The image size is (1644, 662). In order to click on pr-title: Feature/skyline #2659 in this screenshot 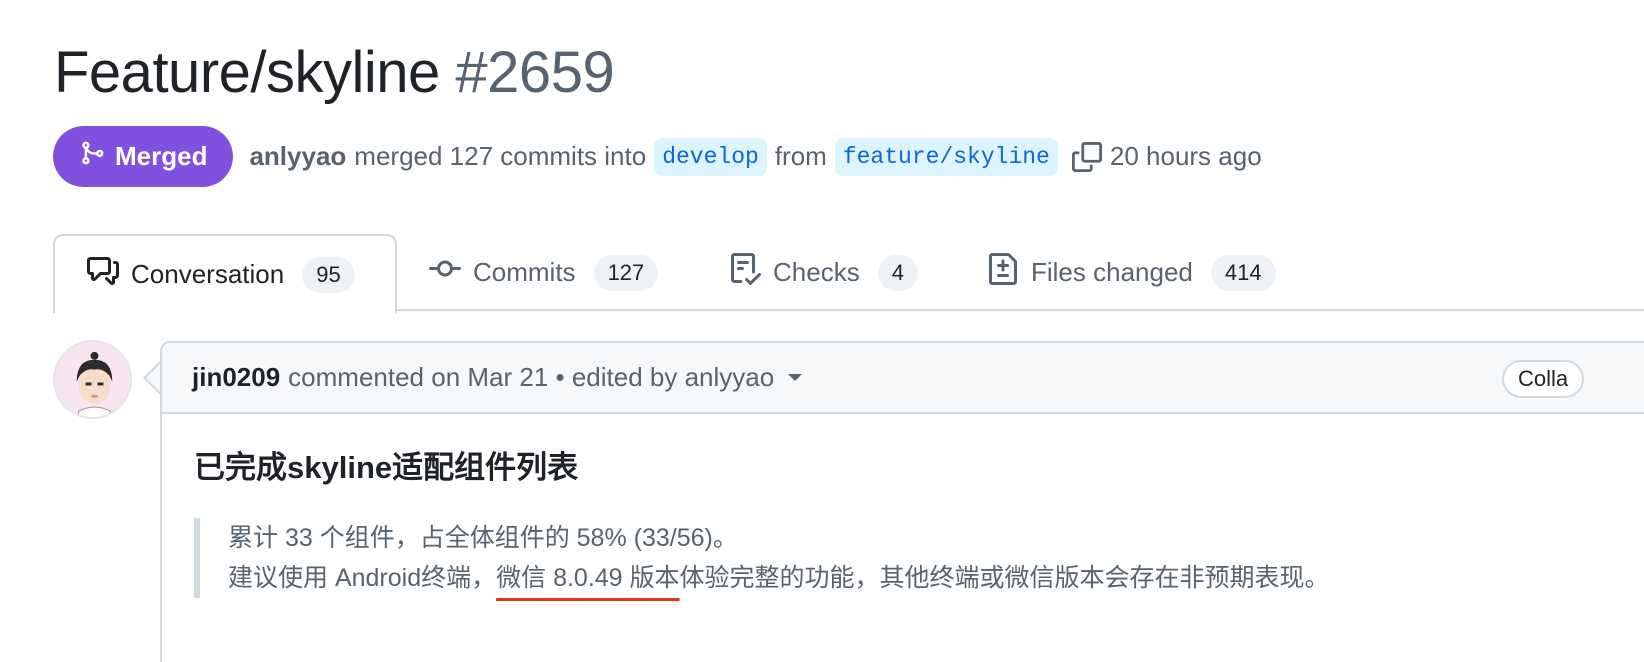, I will do `click(334, 73)`.